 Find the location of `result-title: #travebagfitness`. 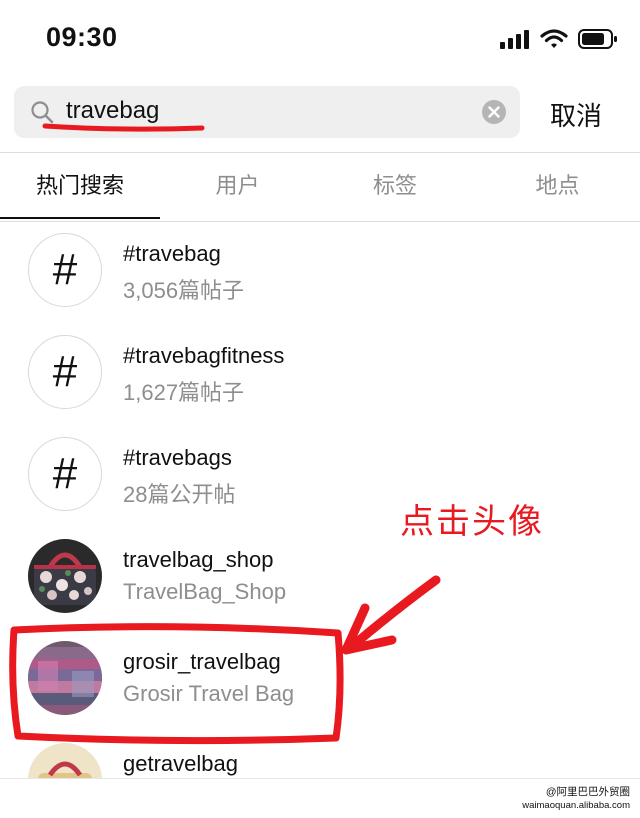

result-title: #travebagfitness is located at coordinates (204, 355).